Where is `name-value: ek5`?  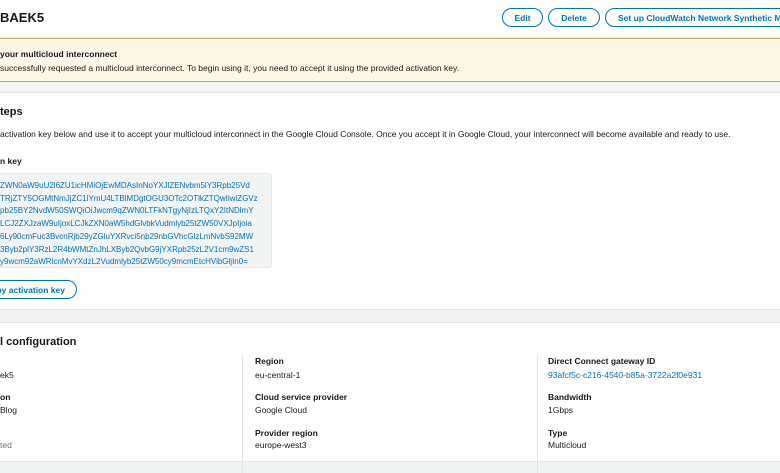
name-value: ek5 is located at coordinates (7, 375).